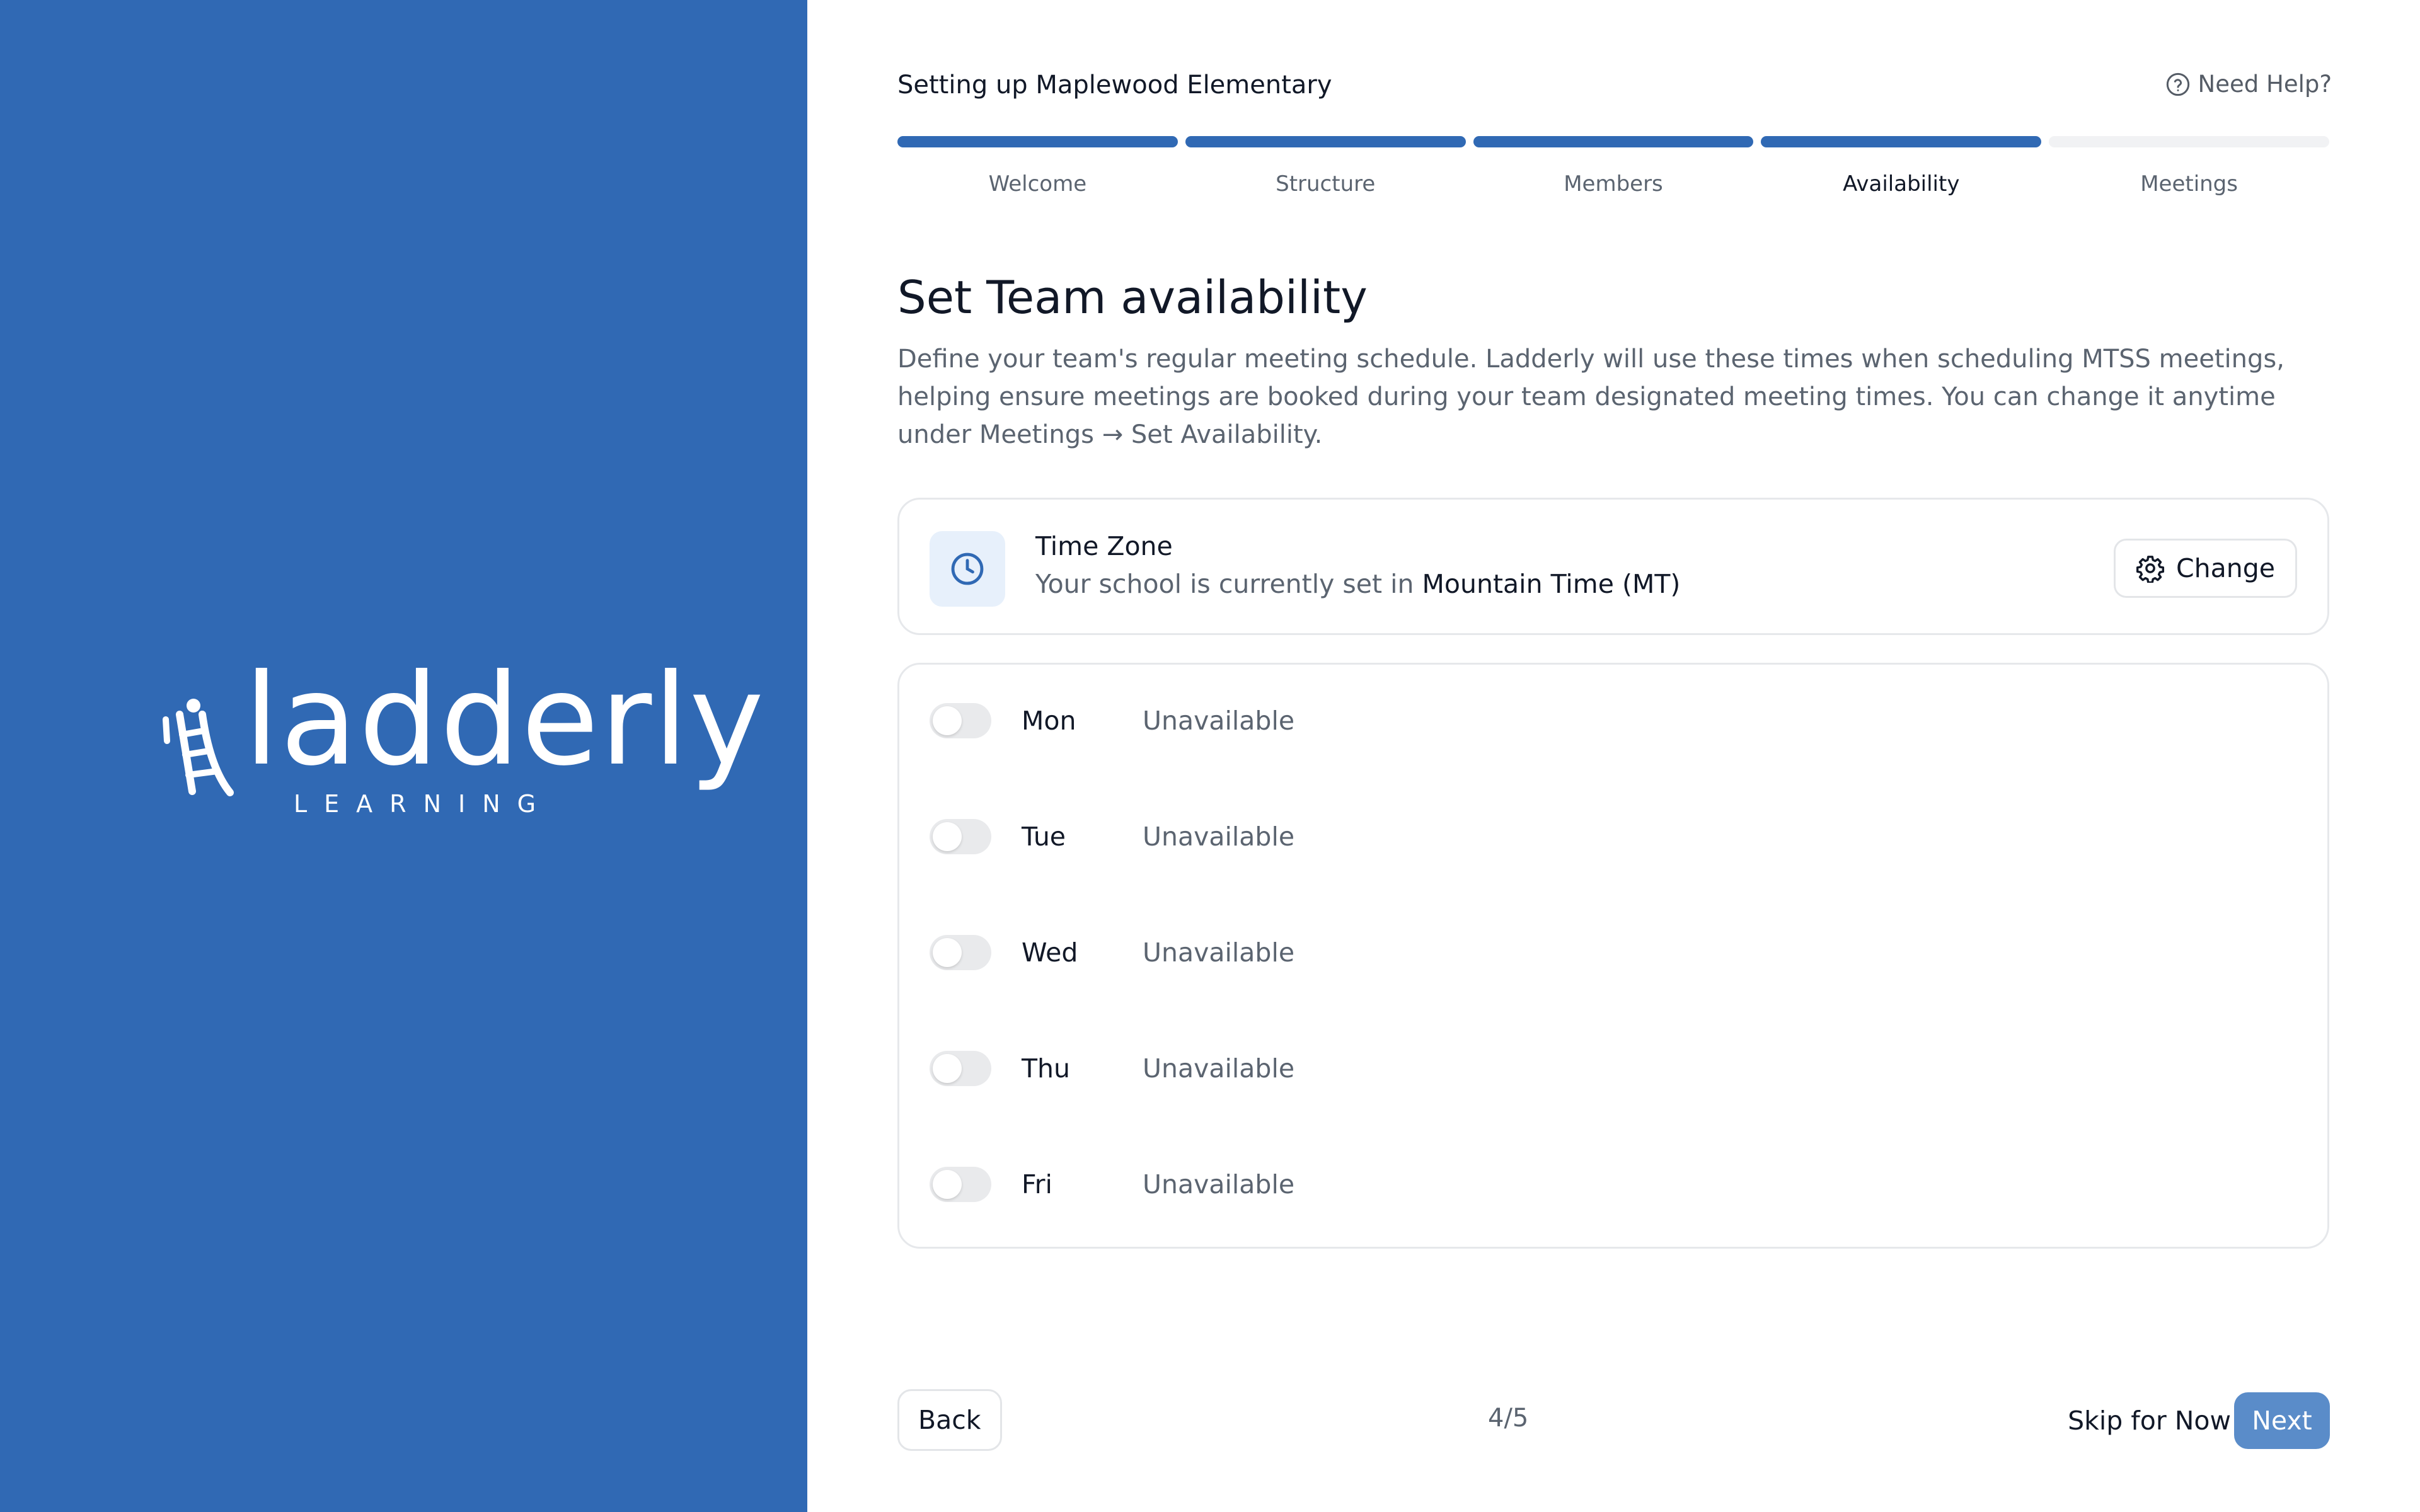 This screenshot has width=2420, height=1512. I want to click on day-toggle-mon, so click(961, 720).